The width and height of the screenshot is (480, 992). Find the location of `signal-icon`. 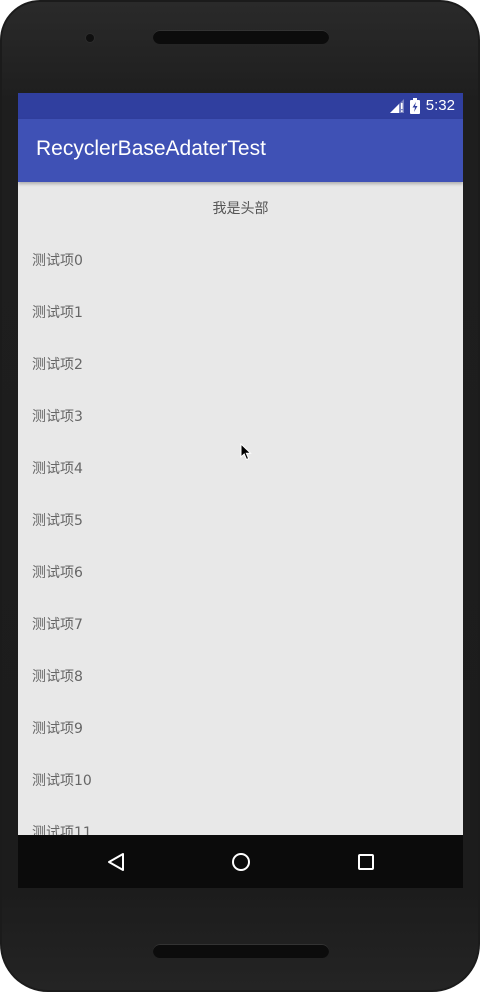

signal-icon is located at coordinates (396, 106).